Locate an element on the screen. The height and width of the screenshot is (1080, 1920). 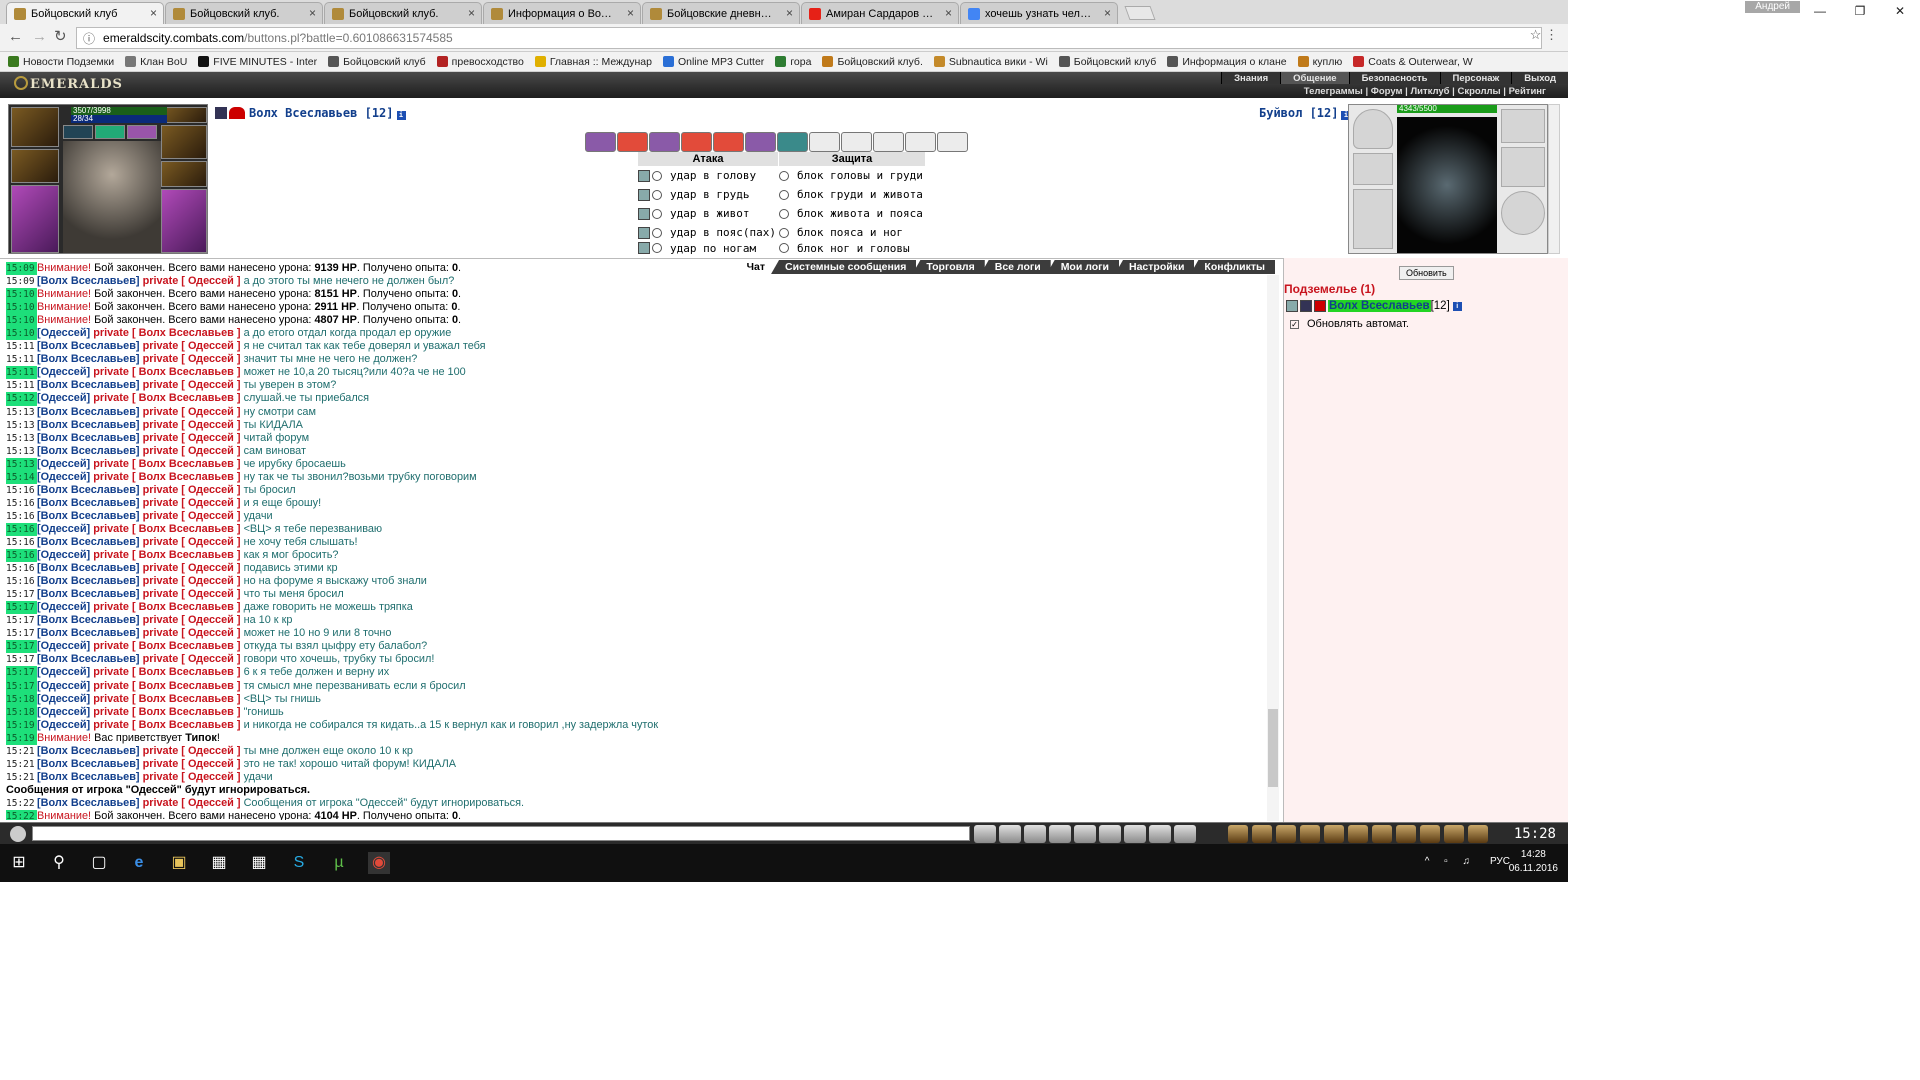
opponent-gloves-slot is located at coordinates (1523, 167).